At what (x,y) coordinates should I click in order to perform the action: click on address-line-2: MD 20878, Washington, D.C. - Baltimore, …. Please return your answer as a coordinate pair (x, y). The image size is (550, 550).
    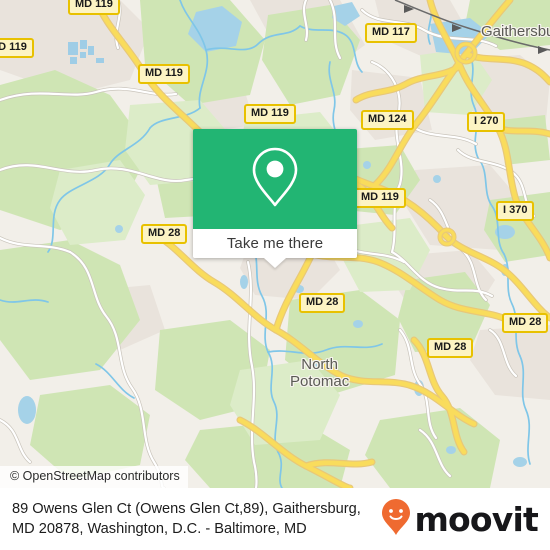
    Looking at the image, I should click on (159, 529).